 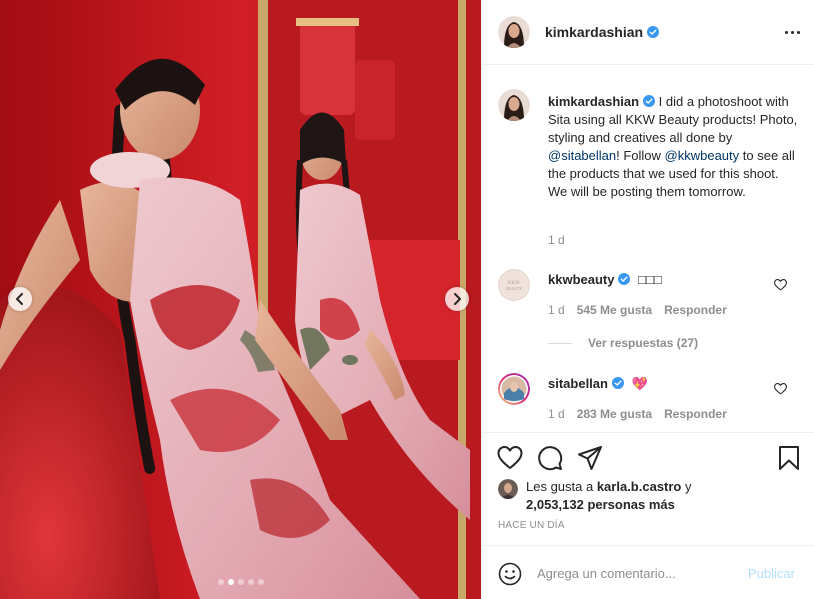 I want to click on commenter-avatar, so click(x=514, y=389).